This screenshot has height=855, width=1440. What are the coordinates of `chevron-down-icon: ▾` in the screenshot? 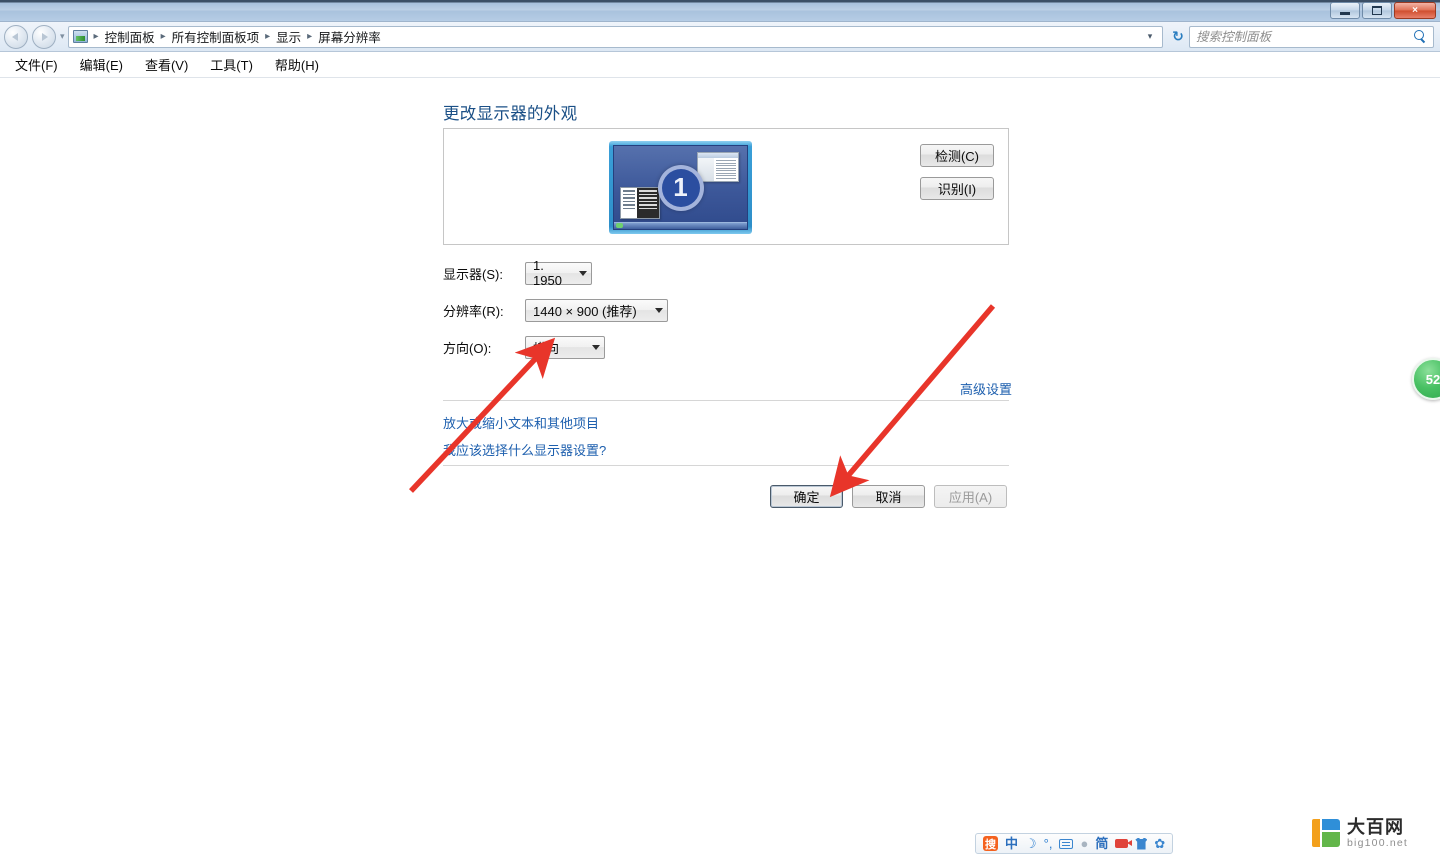 It's located at (1150, 36).